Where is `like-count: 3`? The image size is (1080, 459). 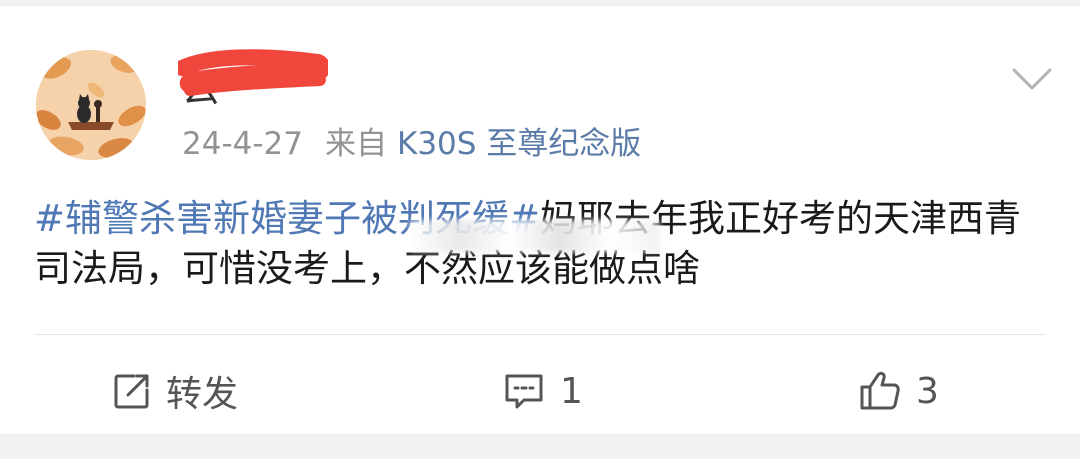
like-count: 3 is located at coordinates (927, 391).